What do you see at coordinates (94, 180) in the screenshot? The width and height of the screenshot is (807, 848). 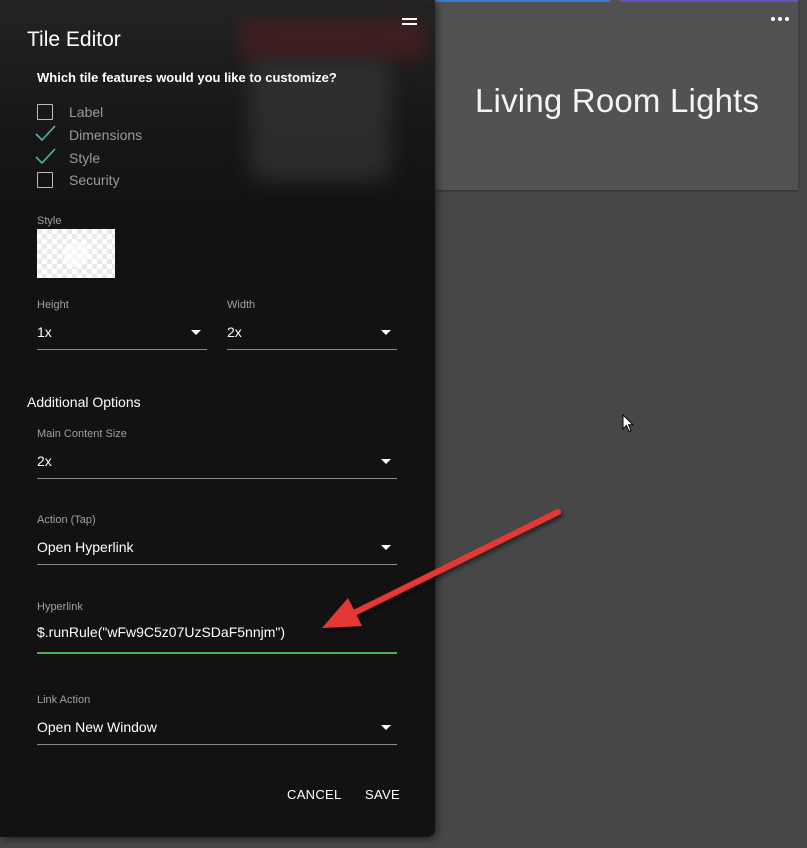 I see `feature-label: Security` at bounding box center [94, 180].